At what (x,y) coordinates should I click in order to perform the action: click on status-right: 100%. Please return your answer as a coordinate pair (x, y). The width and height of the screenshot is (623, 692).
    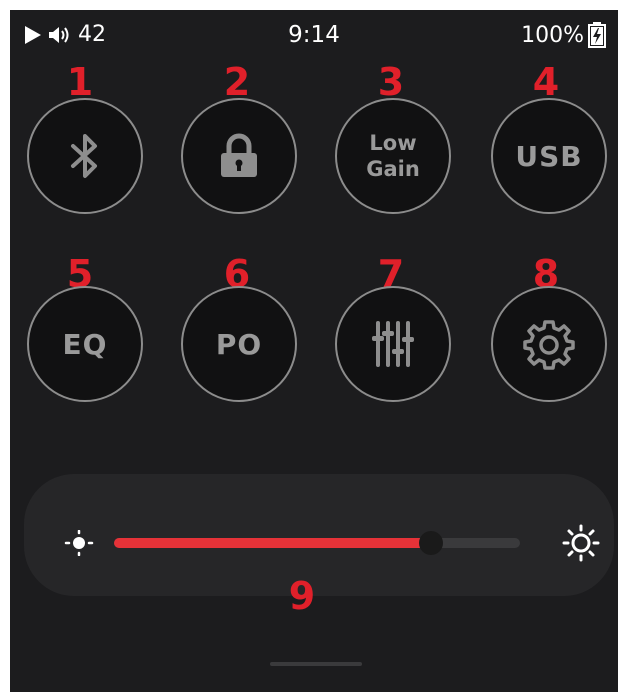
    Looking at the image, I should click on (563, 35).